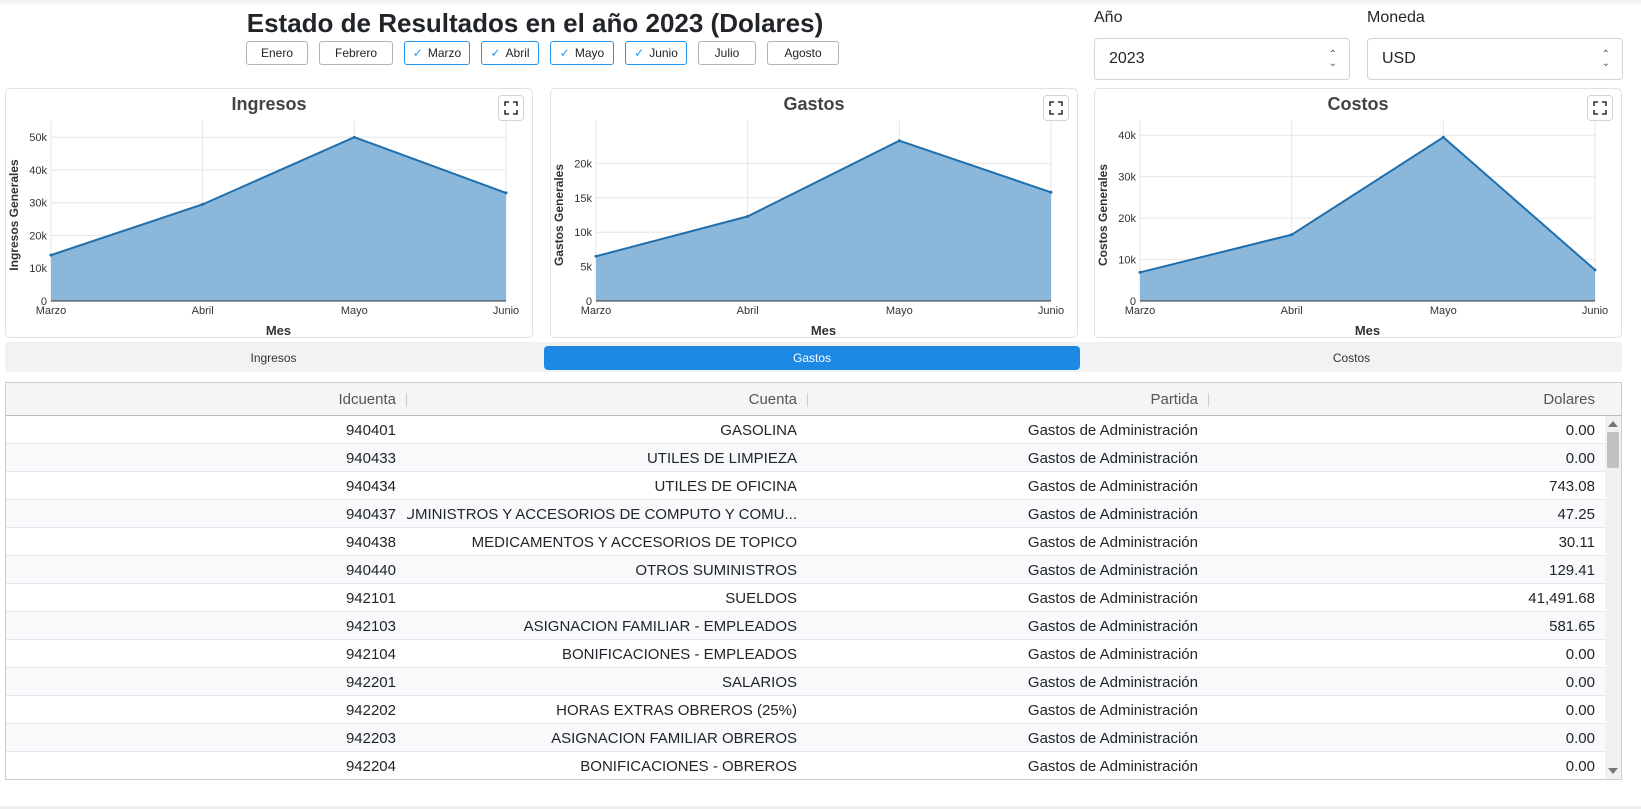 This screenshot has width=1641, height=809. I want to click on month-label: Enero, so click(277, 53).